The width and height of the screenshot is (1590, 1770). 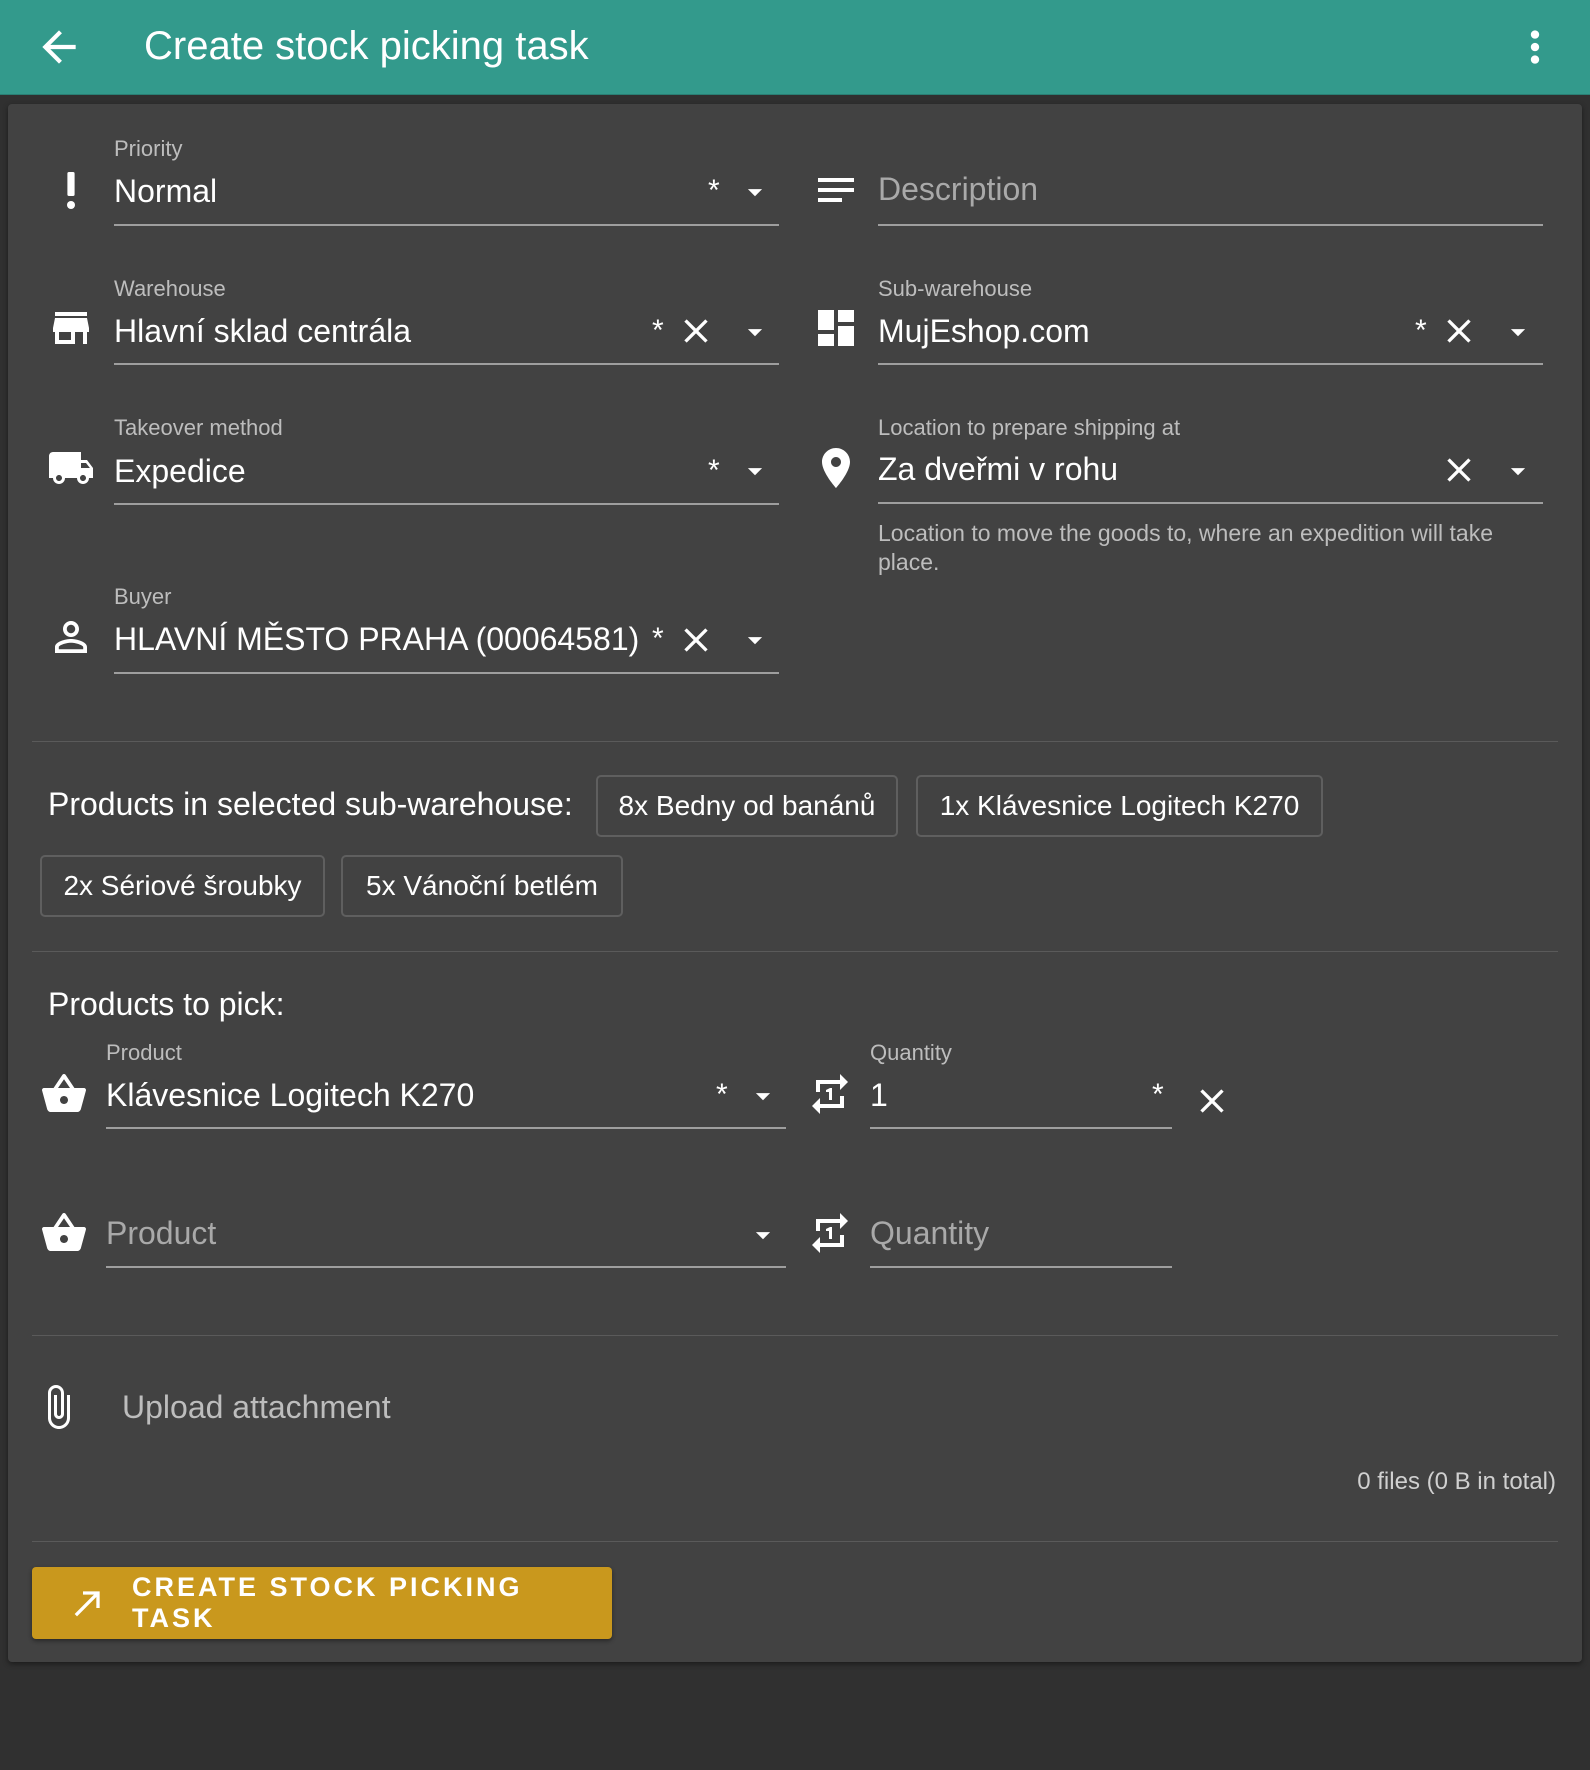 What do you see at coordinates (446, 504) in the screenshot?
I see `takeover-method-underline` at bounding box center [446, 504].